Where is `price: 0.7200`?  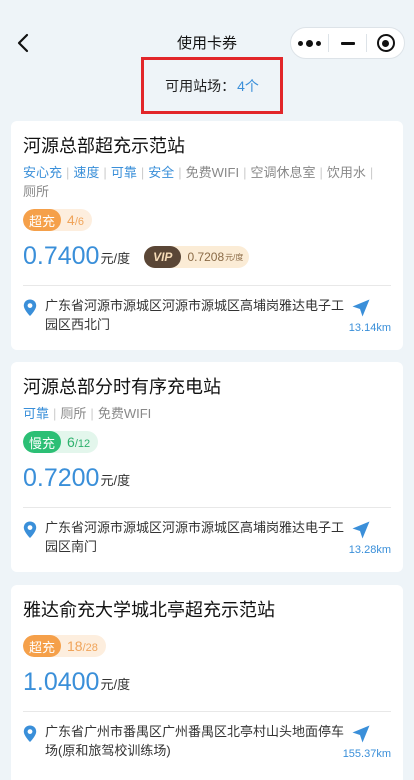 price: 0.7200 is located at coordinates (61, 478).